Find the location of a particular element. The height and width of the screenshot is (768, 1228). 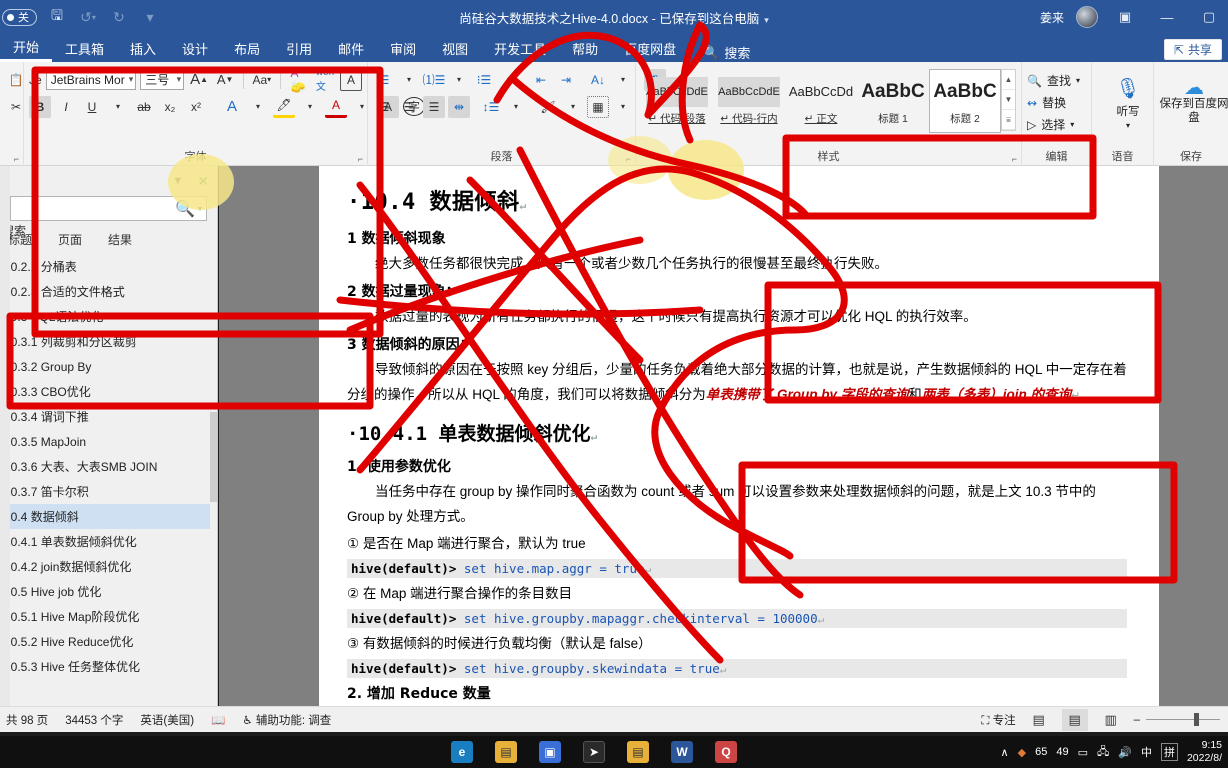

font-name-combo: JetBrains Mor ▾ is located at coordinates (91, 79).